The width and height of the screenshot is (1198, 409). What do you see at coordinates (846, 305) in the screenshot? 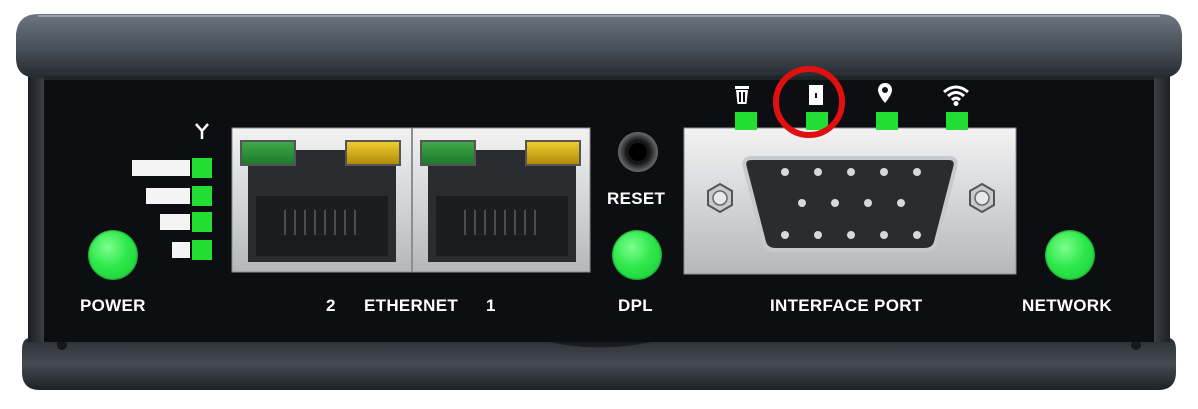
I see `interface-port-label: INTERFACE PORT` at bounding box center [846, 305].